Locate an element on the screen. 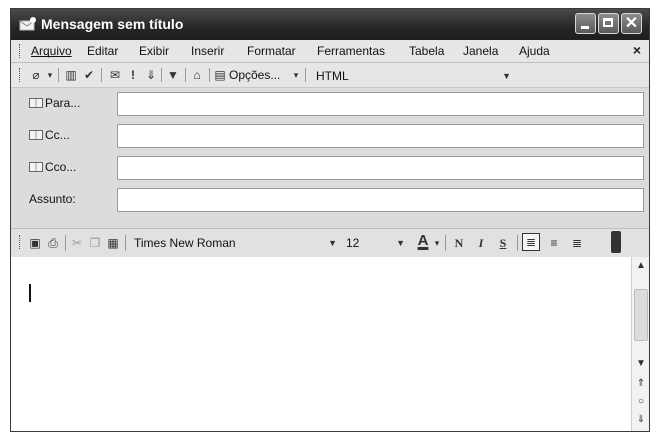  italic-button: I is located at coordinates (481, 243).